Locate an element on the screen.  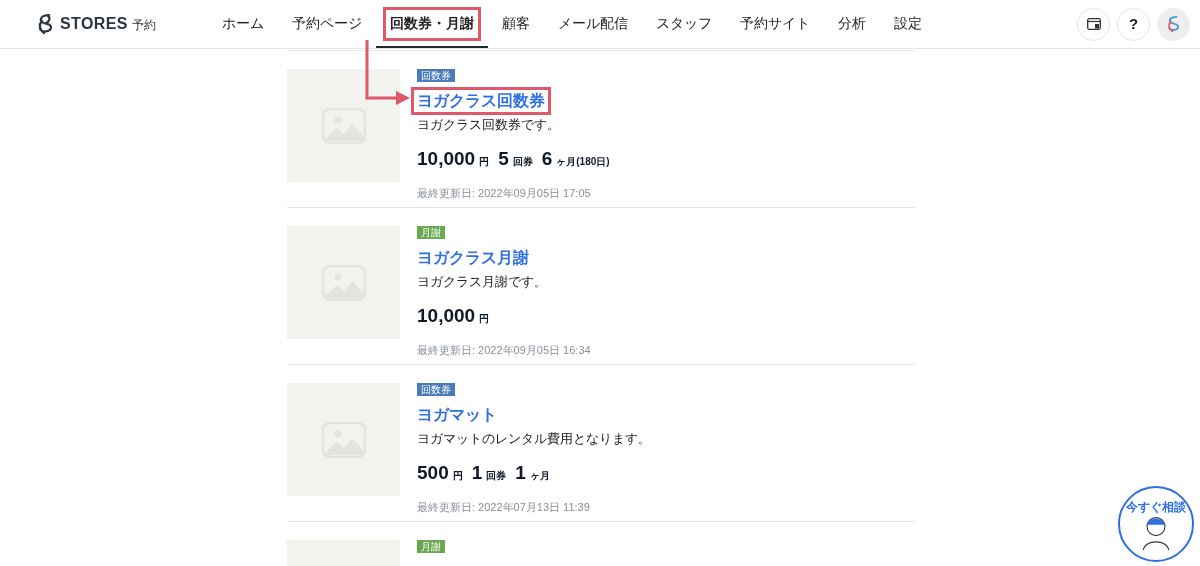
avatar-logo-icon is located at coordinates (1173, 24).